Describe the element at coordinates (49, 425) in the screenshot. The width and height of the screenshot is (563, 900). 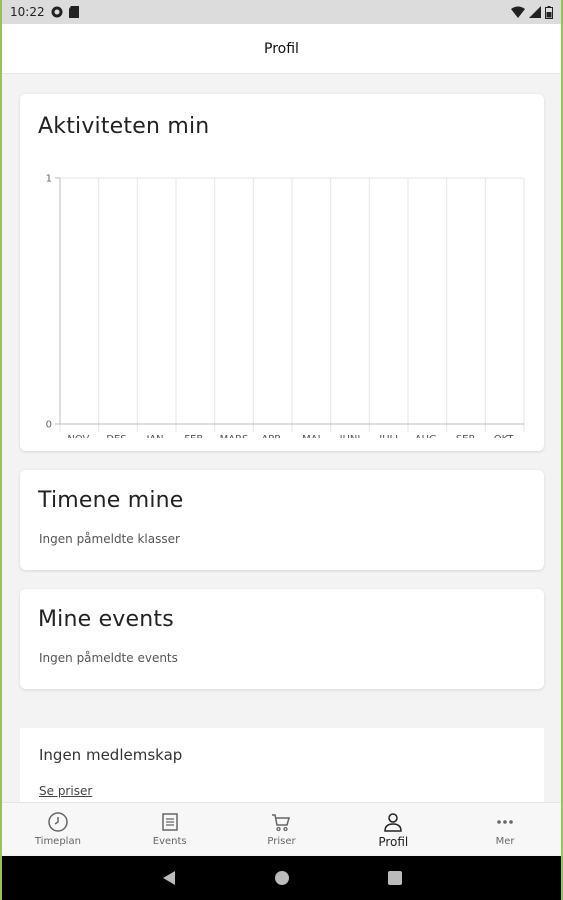
I see `chart-y-tick-label: 0` at that location.